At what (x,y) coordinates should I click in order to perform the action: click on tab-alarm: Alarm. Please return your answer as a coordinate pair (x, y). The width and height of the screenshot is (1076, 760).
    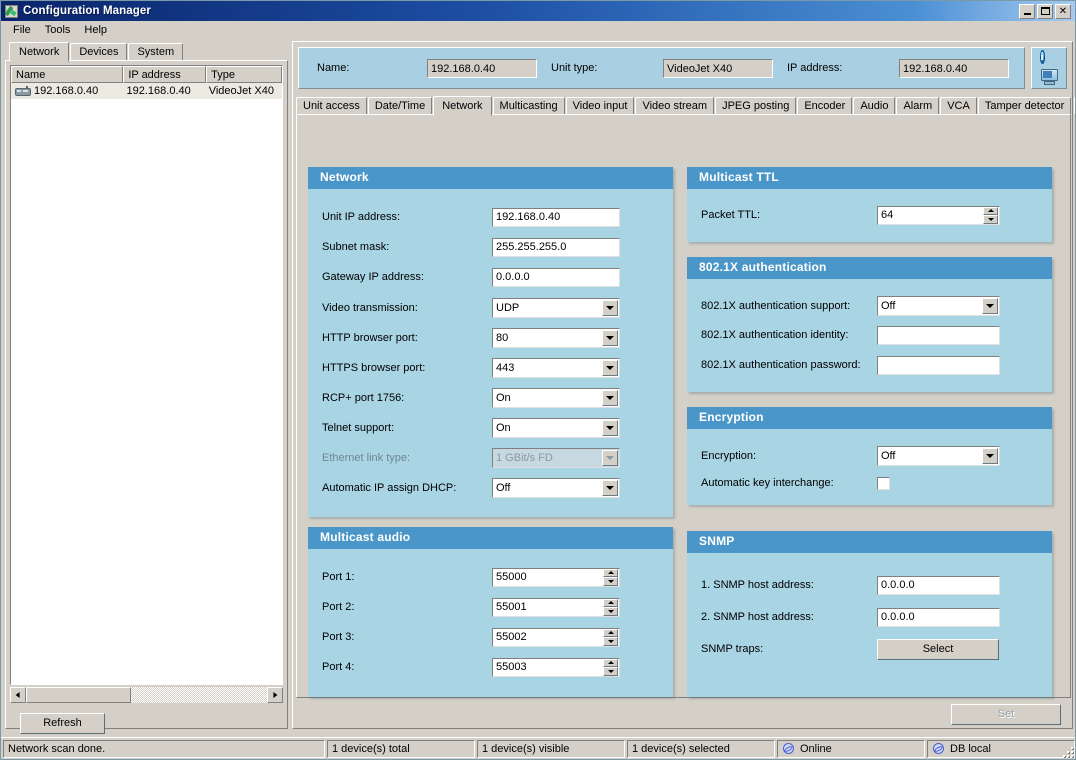
    Looking at the image, I should click on (918, 106).